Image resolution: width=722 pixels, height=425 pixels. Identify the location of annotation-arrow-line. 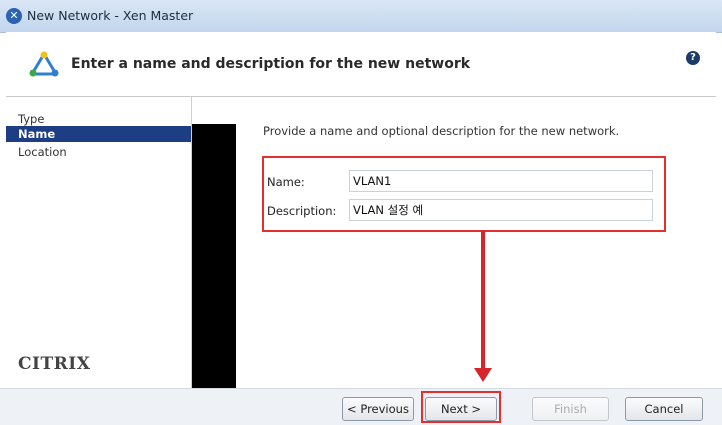
(483, 301).